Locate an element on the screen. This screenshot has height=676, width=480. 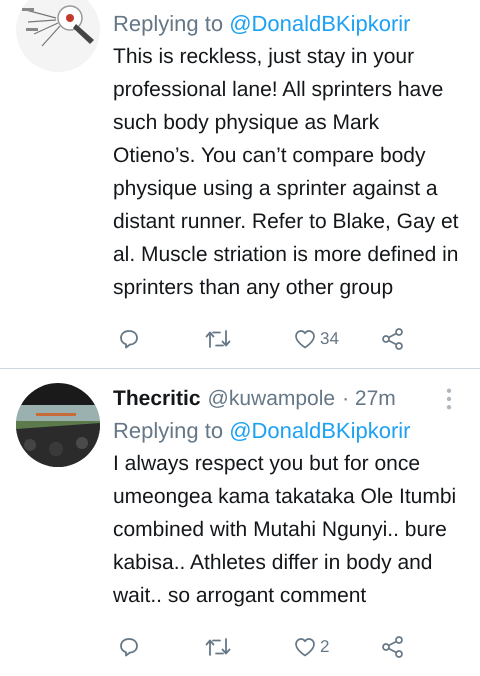
timestamp: · 27m is located at coordinates (369, 399).